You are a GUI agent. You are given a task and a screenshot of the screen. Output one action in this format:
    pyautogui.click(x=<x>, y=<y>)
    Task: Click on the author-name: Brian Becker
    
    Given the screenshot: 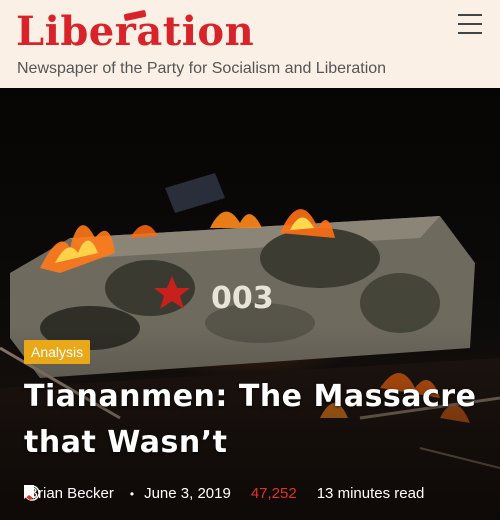 What is the action you would take?
    pyautogui.click(x=71, y=493)
    